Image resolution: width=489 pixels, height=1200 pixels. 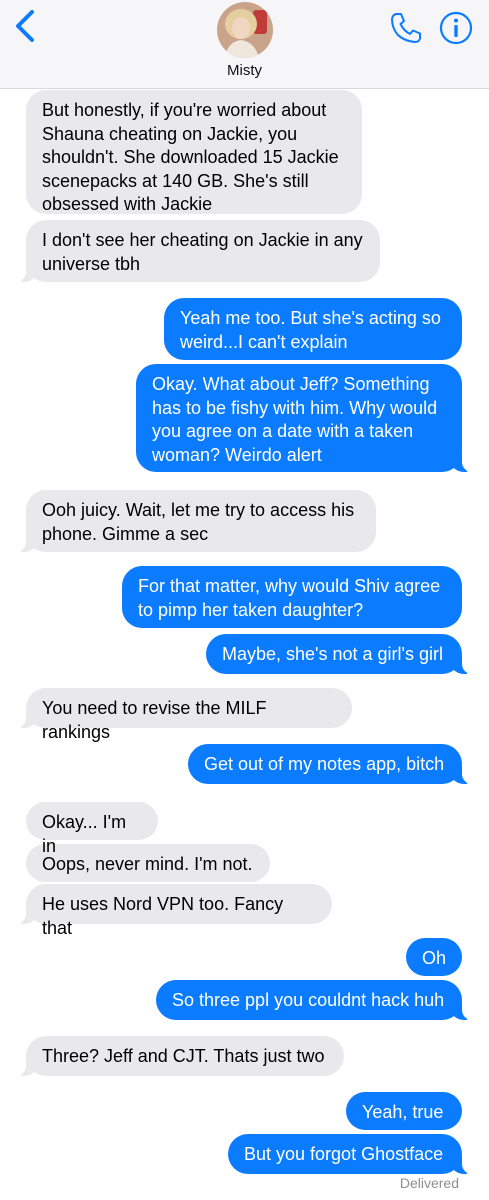 What do you see at coordinates (314, 1000) in the screenshot?
I see `outgoing-message: So three ppl you couldnt hack huh` at bounding box center [314, 1000].